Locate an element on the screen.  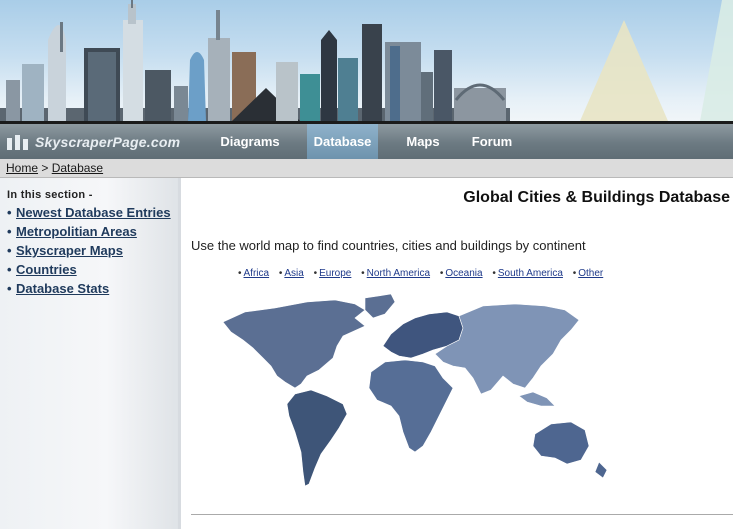
map-region-south-america is located at coordinates (317, 438).